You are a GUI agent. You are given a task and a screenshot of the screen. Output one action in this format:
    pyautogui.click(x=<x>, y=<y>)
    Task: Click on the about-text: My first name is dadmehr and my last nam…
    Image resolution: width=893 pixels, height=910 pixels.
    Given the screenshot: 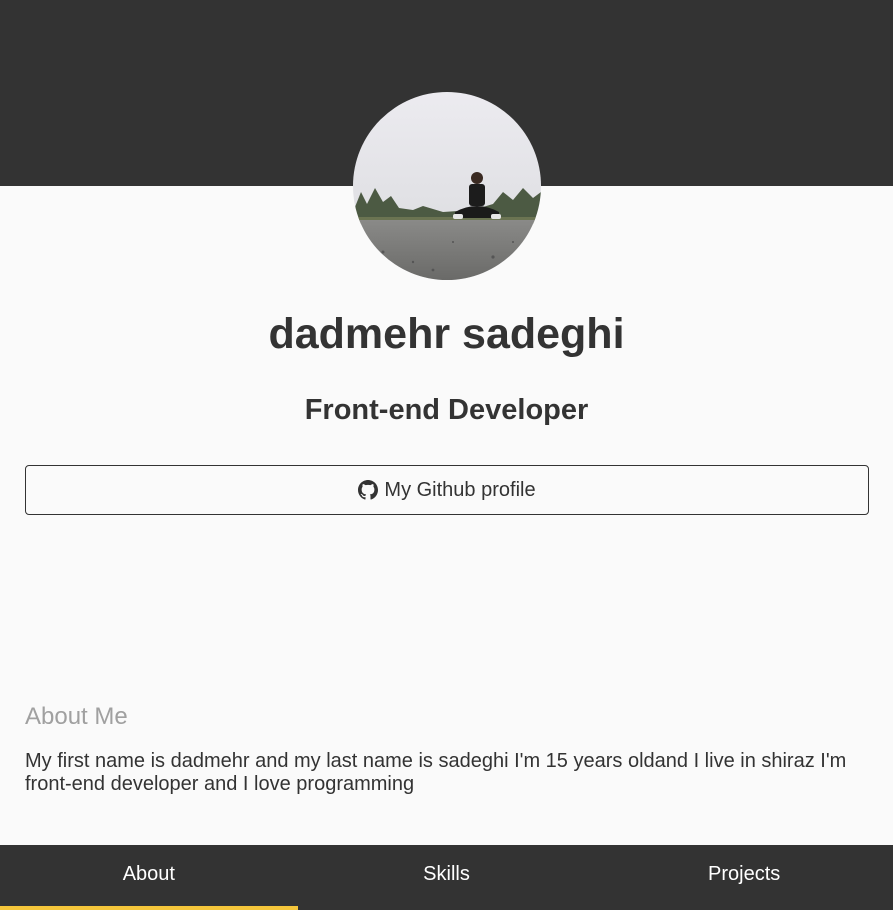 What is the action you would take?
    pyautogui.click(x=436, y=772)
    